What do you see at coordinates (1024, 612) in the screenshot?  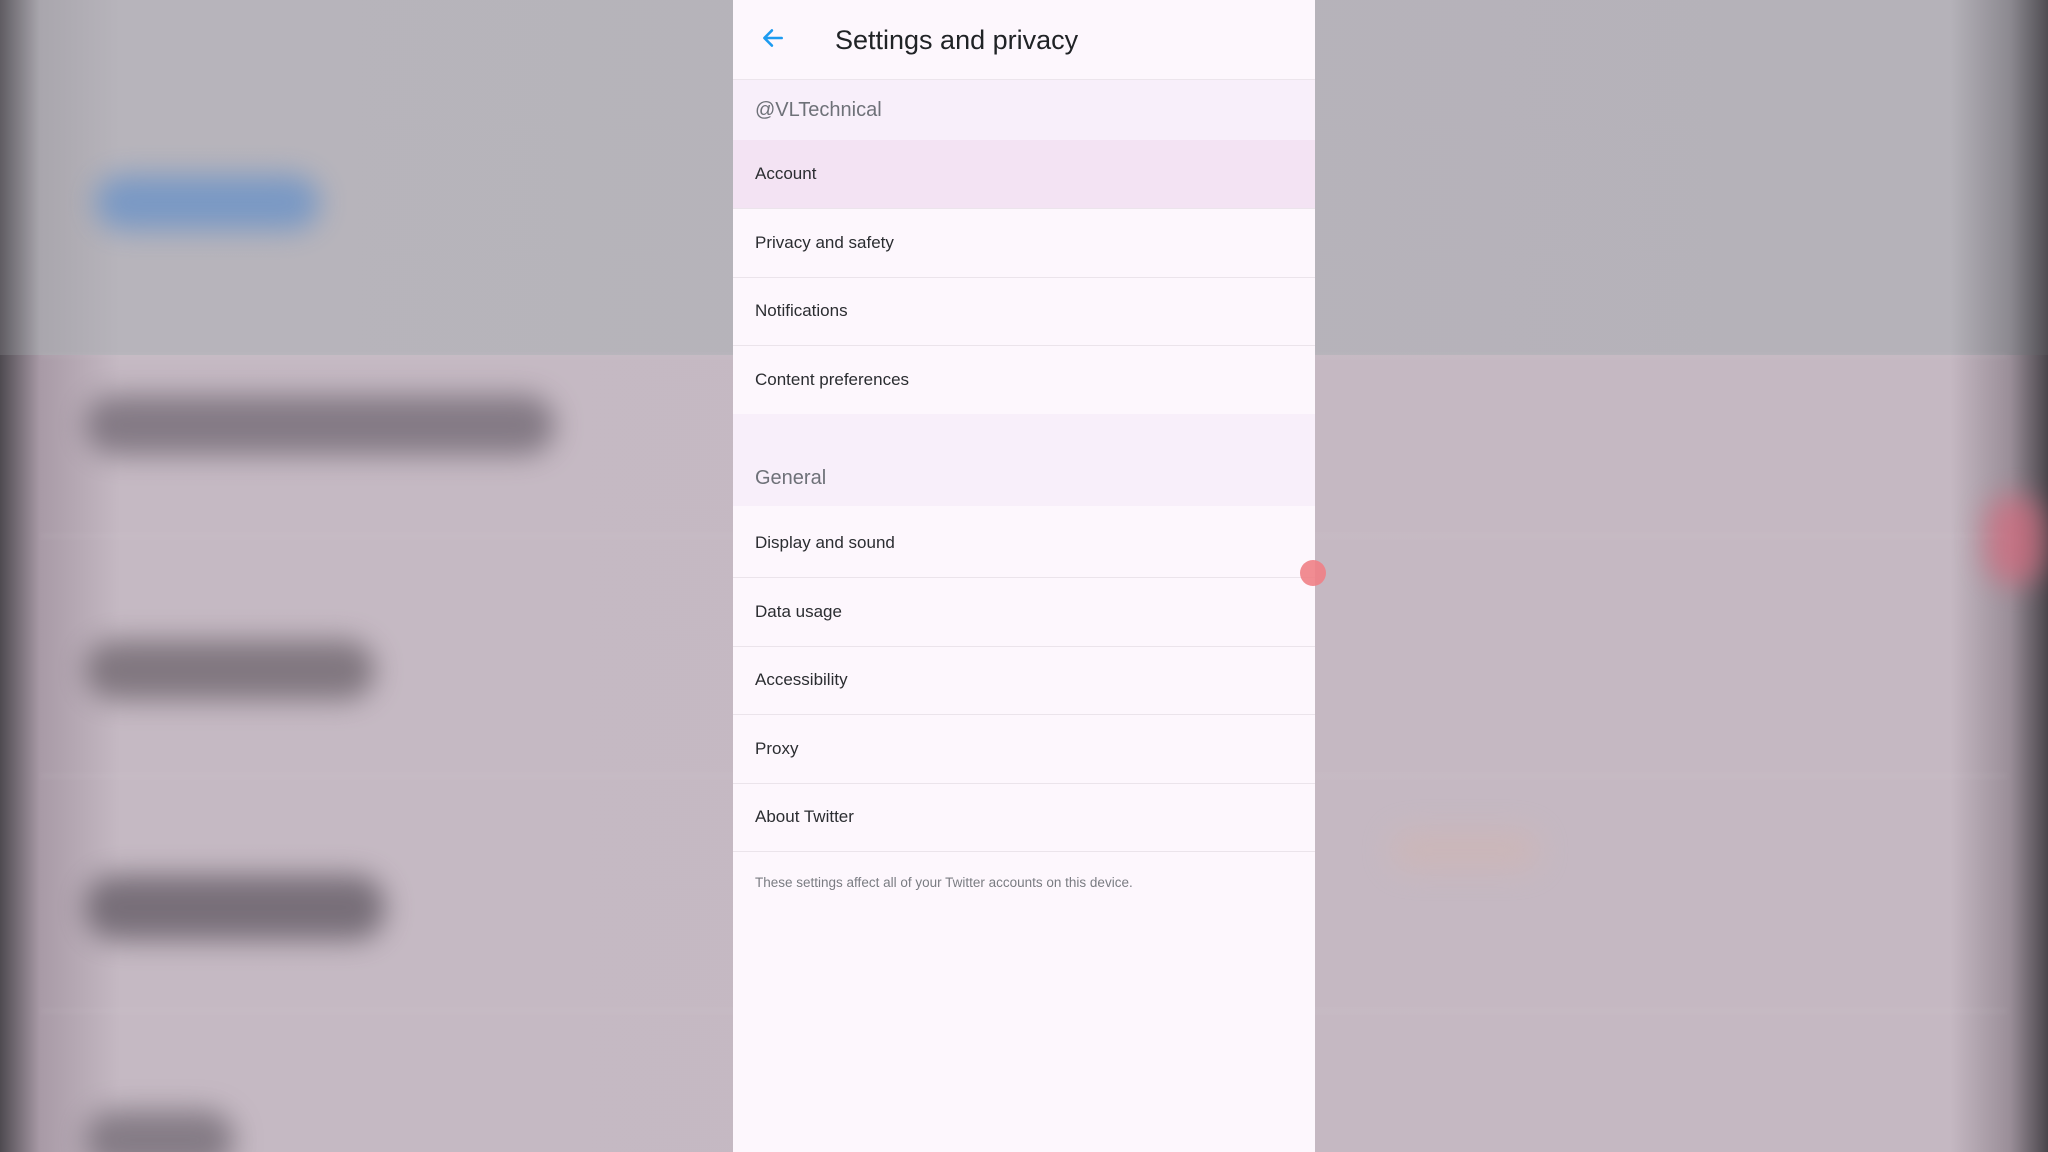 I see `settings-item-data-usage: Data usage` at bounding box center [1024, 612].